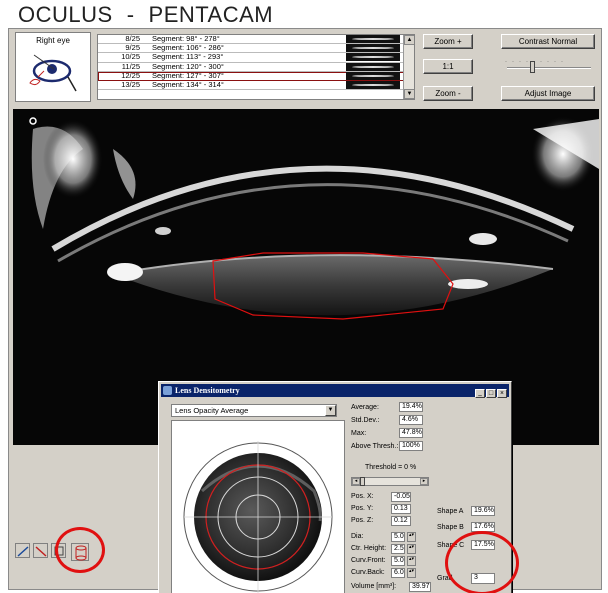  What do you see at coordinates (188, 84) in the screenshot?
I see `segment-range: Segment: 134° - 314°` at bounding box center [188, 84].